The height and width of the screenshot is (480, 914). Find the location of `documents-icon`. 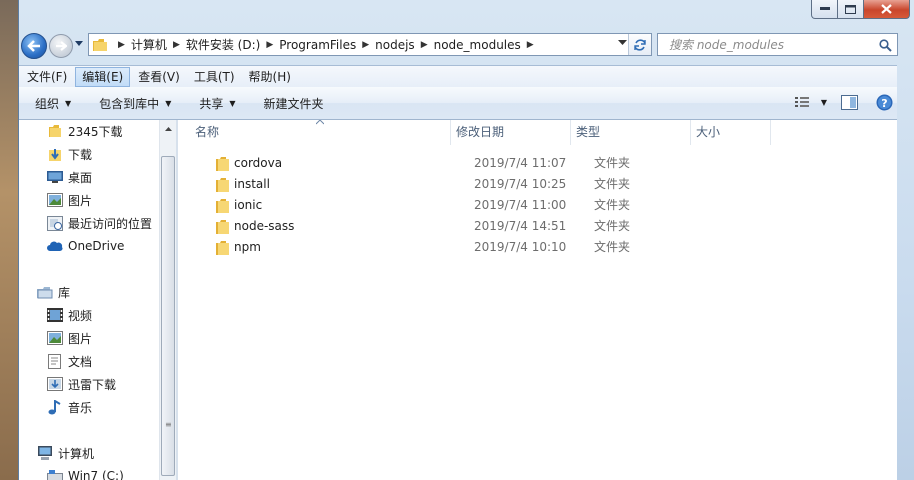

documents-icon is located at coordinates (55, 361).